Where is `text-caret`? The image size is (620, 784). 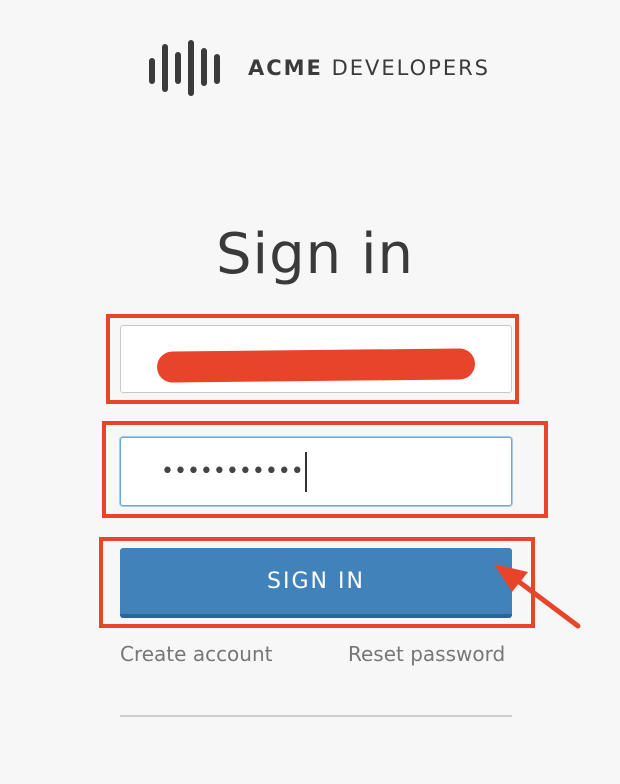
text-caret is located at coordinates (305, 471).